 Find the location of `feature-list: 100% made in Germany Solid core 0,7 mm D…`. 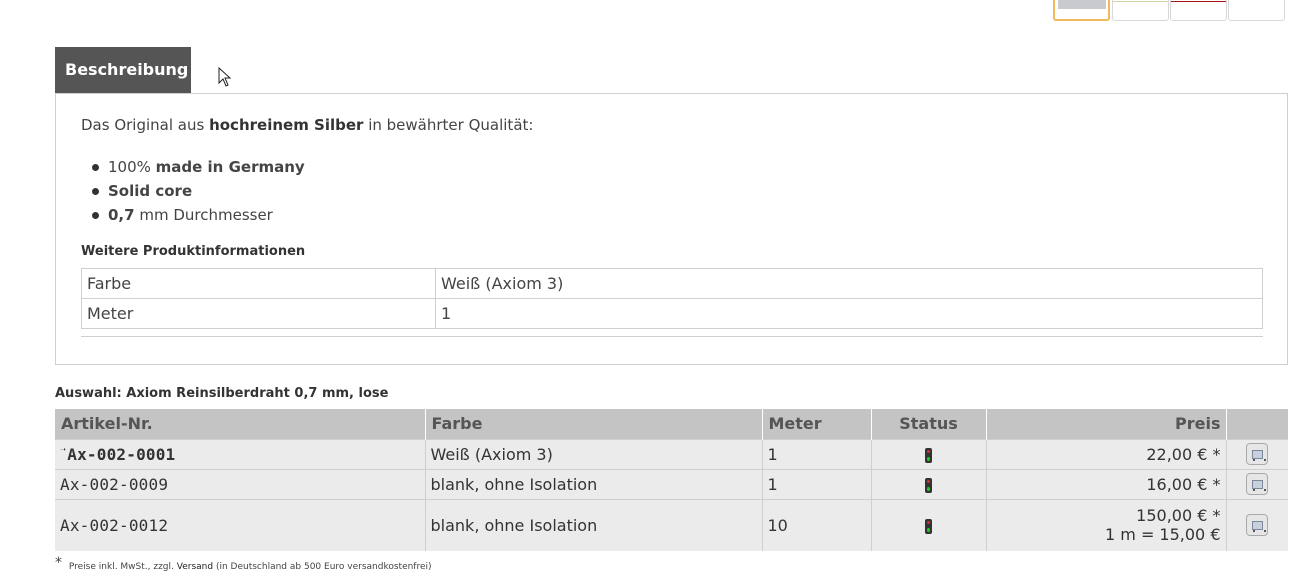

feature-list: 100% made in Germany Solid core 0,7 mm D… is located at coordinates (198, 193).